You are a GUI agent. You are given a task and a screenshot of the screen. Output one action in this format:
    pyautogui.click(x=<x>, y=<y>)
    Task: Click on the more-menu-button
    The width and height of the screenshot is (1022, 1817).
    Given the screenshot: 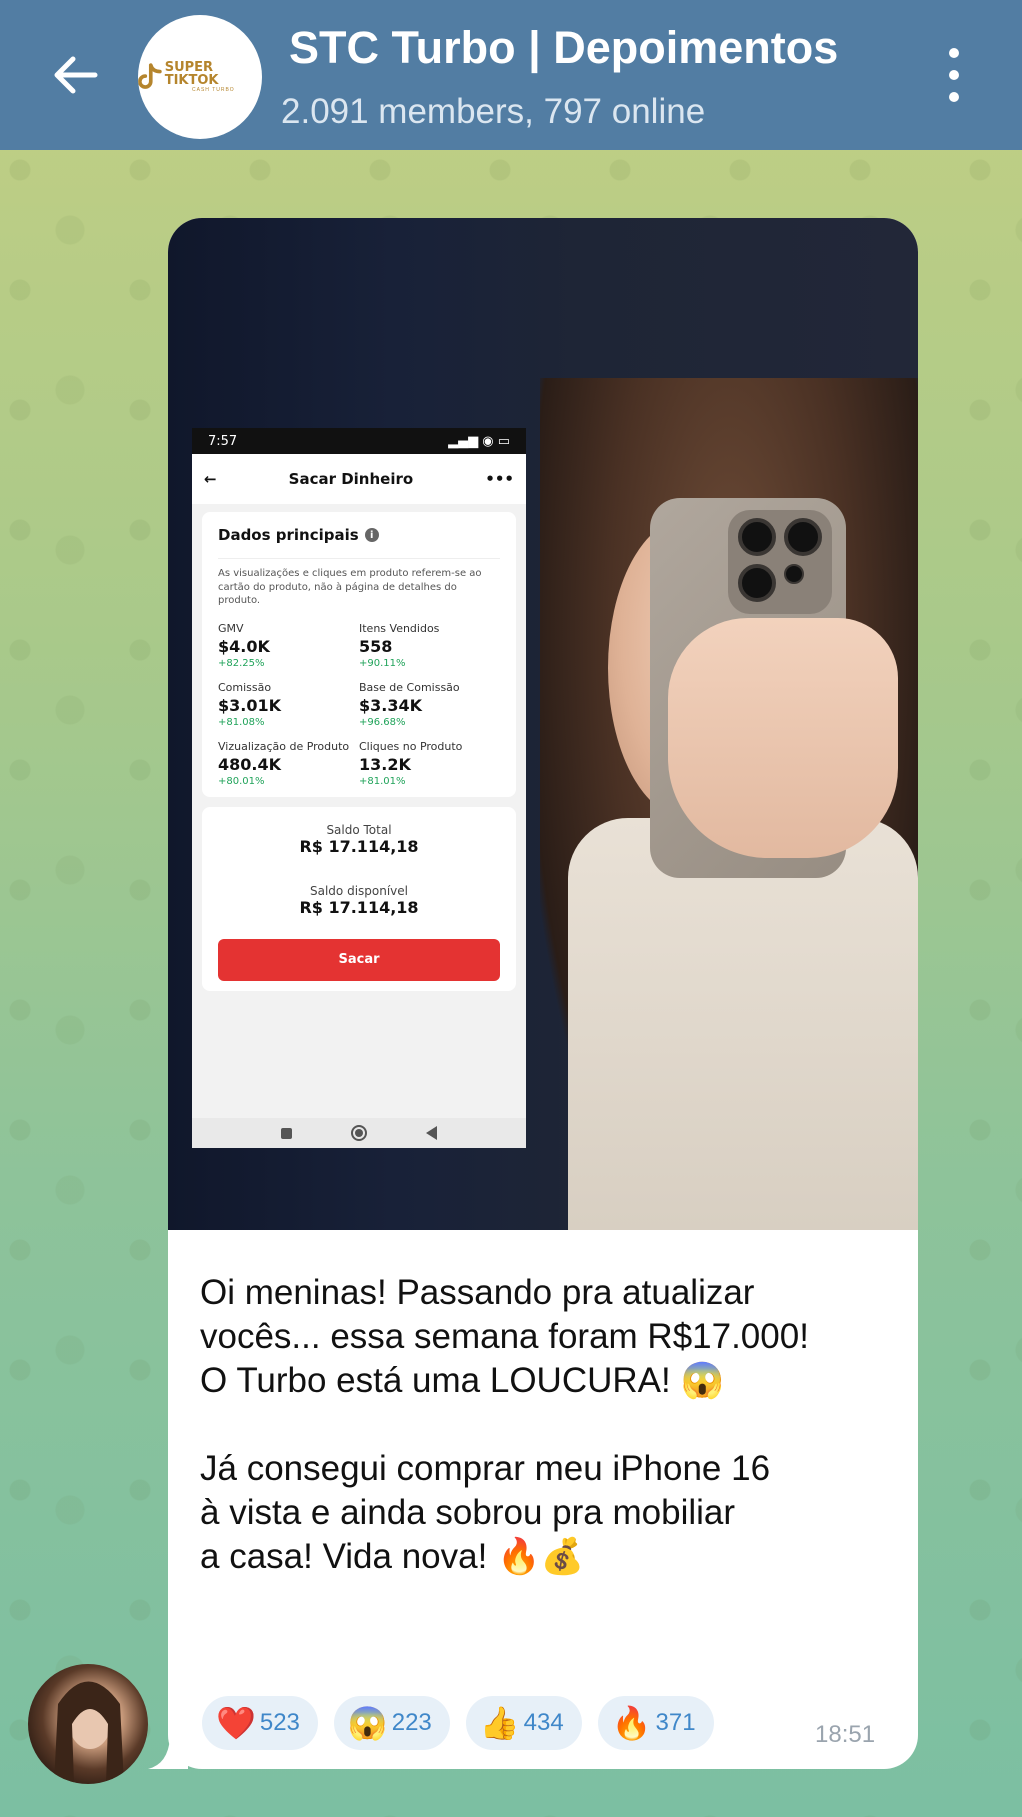 What is the action you would take?
    pyautogui.click(x=954, y=75)
    